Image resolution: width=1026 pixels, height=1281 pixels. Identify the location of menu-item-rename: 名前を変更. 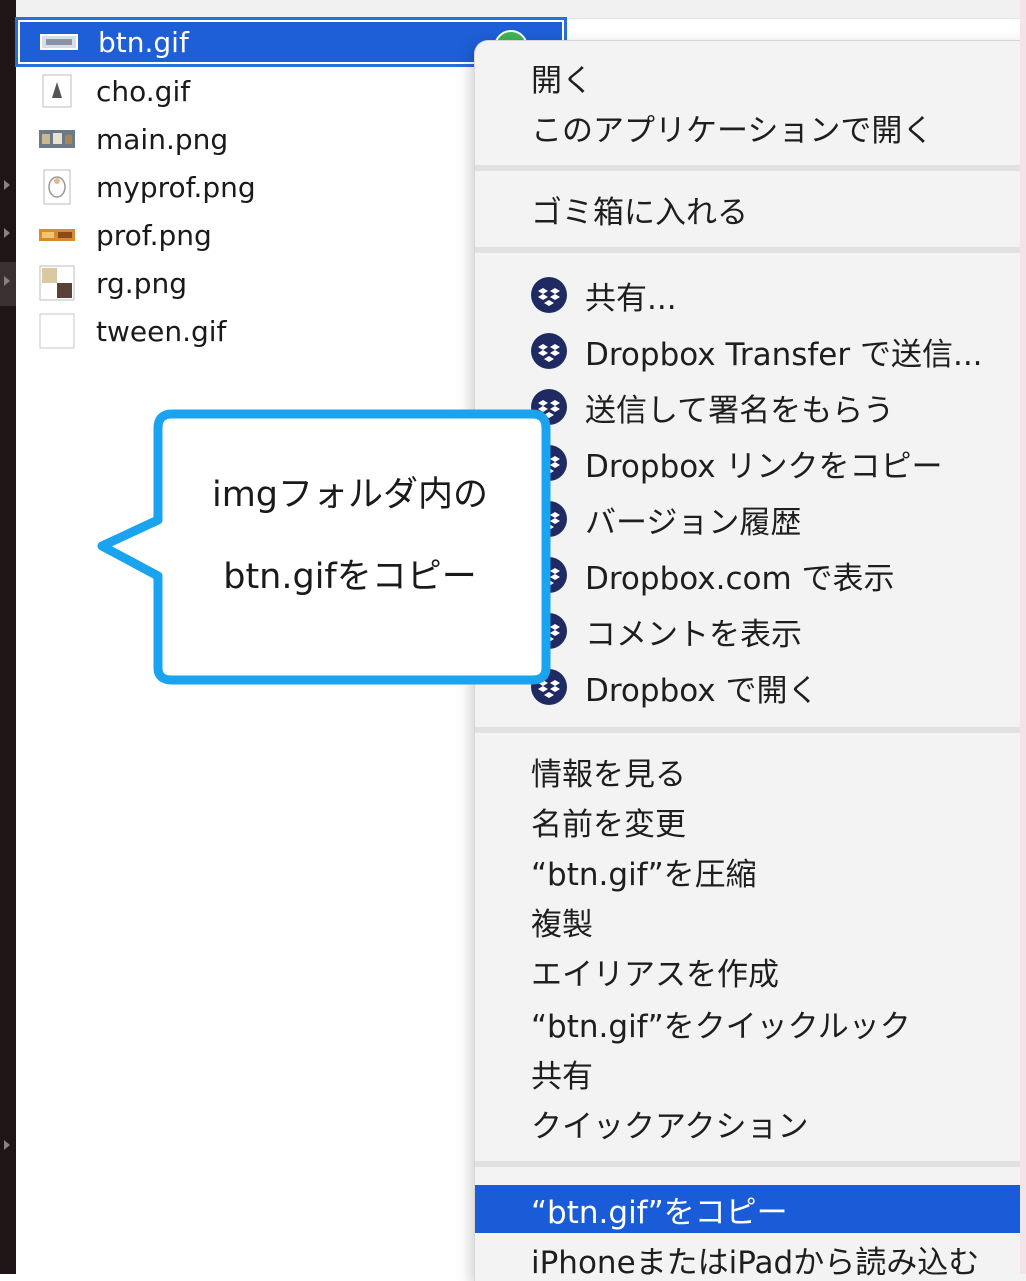
(750, 821).